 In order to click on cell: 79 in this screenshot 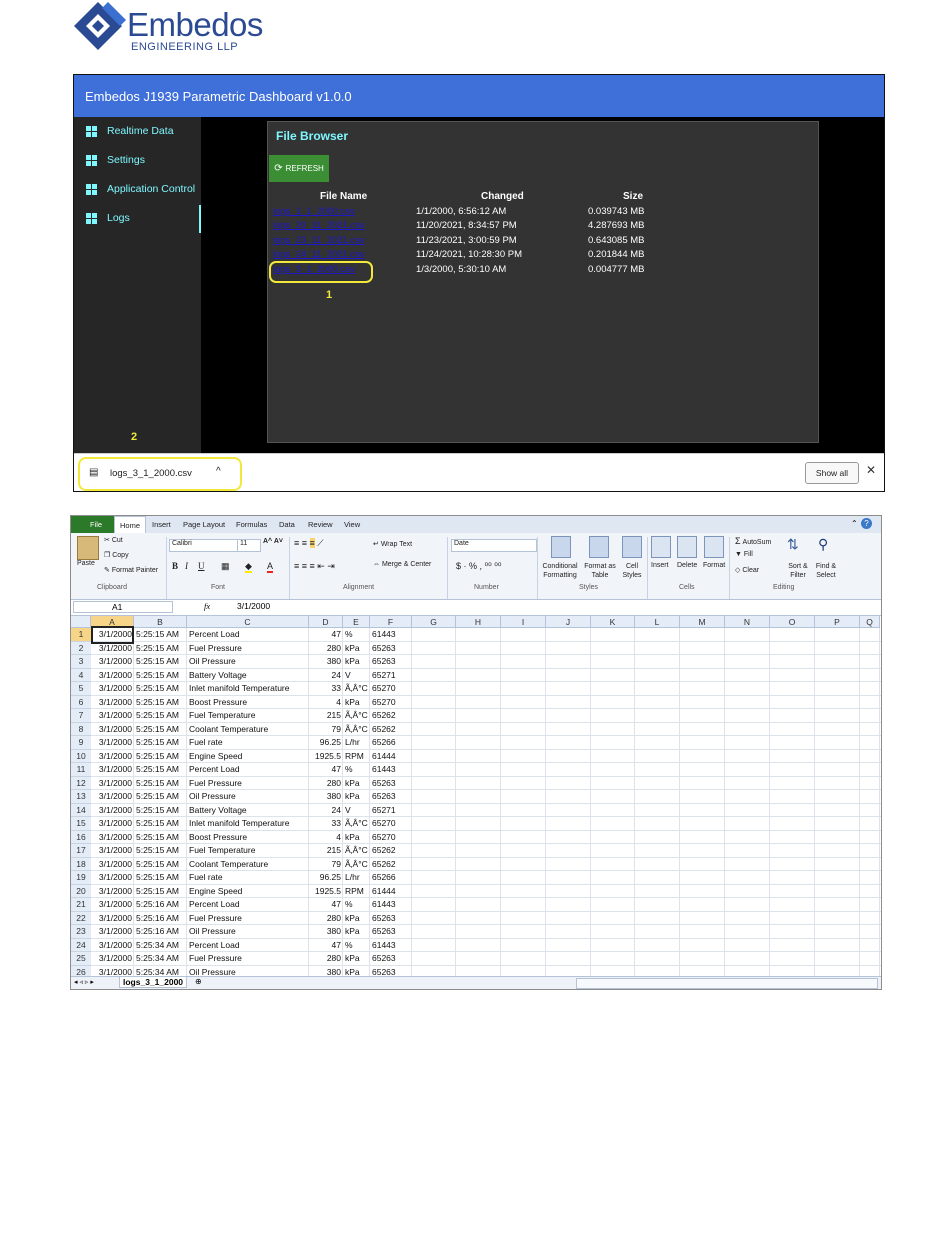, I will do `click(326, 865)`.